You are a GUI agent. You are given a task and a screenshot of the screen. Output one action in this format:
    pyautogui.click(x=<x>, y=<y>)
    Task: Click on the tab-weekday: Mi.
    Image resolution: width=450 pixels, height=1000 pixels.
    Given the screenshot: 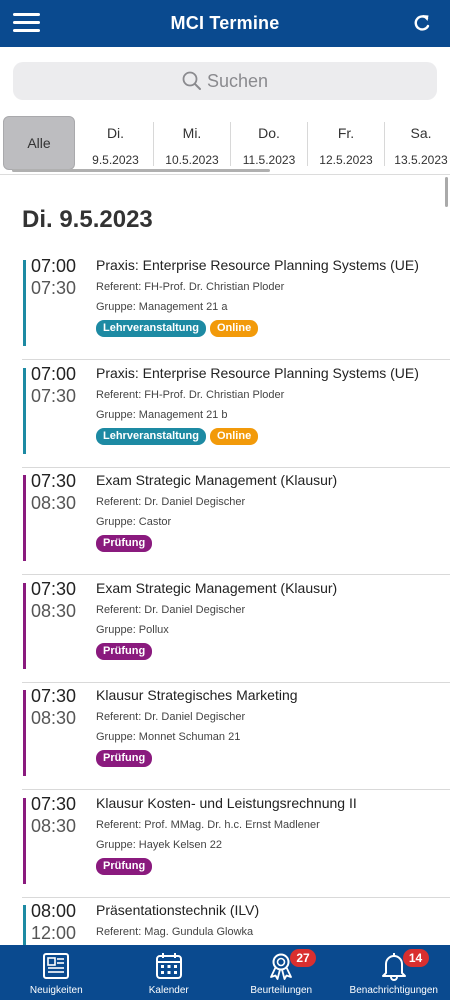 What is the action you would take?
    pyautogui.click(x=192, y=133)
    